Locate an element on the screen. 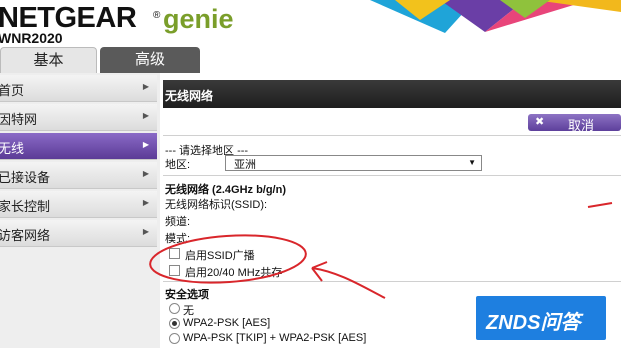 The height and width of the screenshot is (348, 621). header: NETGEAR ® genie WNR2020 is located at coordinates (310, 24).